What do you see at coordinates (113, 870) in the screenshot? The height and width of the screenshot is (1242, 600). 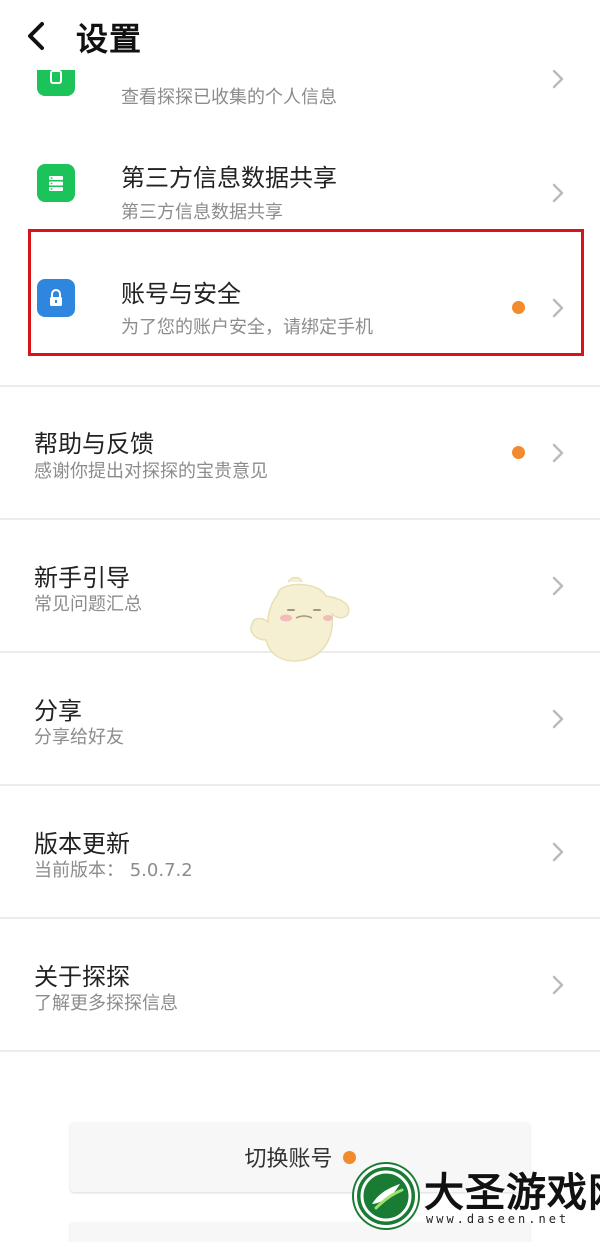 I see `settings-item-subtitle: 当前版本： 5.0.7.2` at bounding box center [113, 870].